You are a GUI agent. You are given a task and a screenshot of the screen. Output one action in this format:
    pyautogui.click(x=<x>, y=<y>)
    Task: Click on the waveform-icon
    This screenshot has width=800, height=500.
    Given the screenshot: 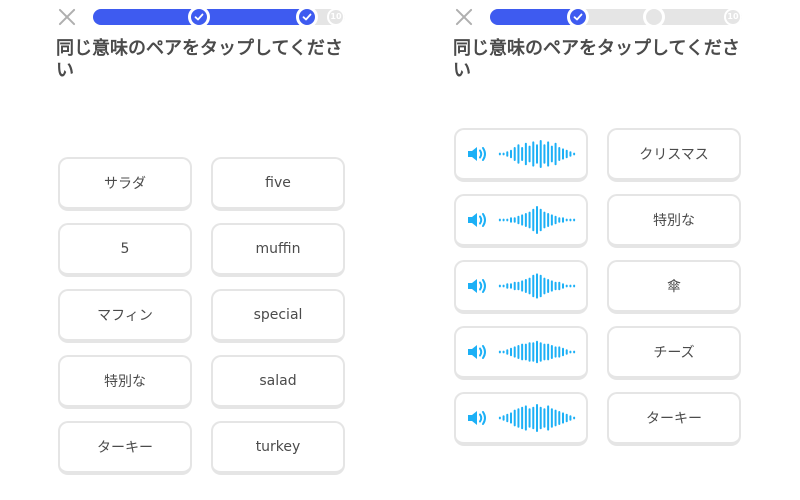 What is the action you would take?
    pyautogui.click(x=537, y=418)
    